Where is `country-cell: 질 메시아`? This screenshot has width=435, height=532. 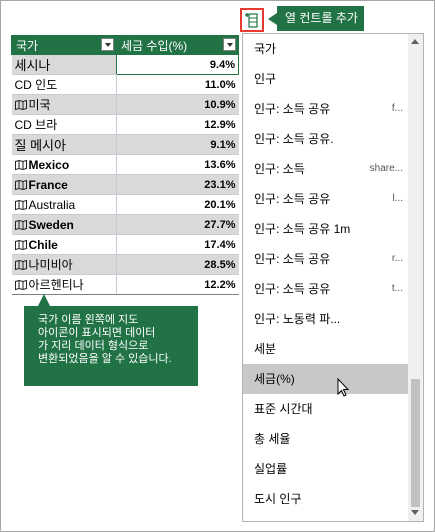
country-cell: 질 메시아 is located at coordinates (64, 144).